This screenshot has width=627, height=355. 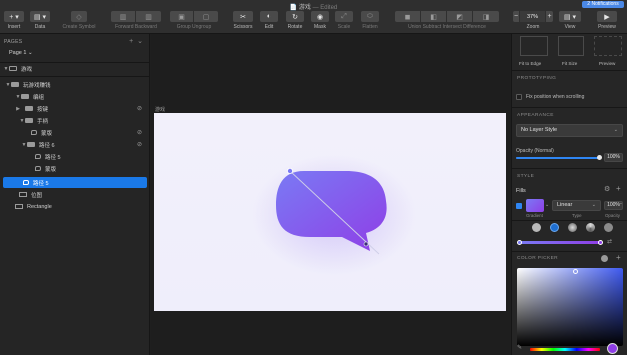 I want to click on forward-icon: ▥, so click(x=123, y=16).